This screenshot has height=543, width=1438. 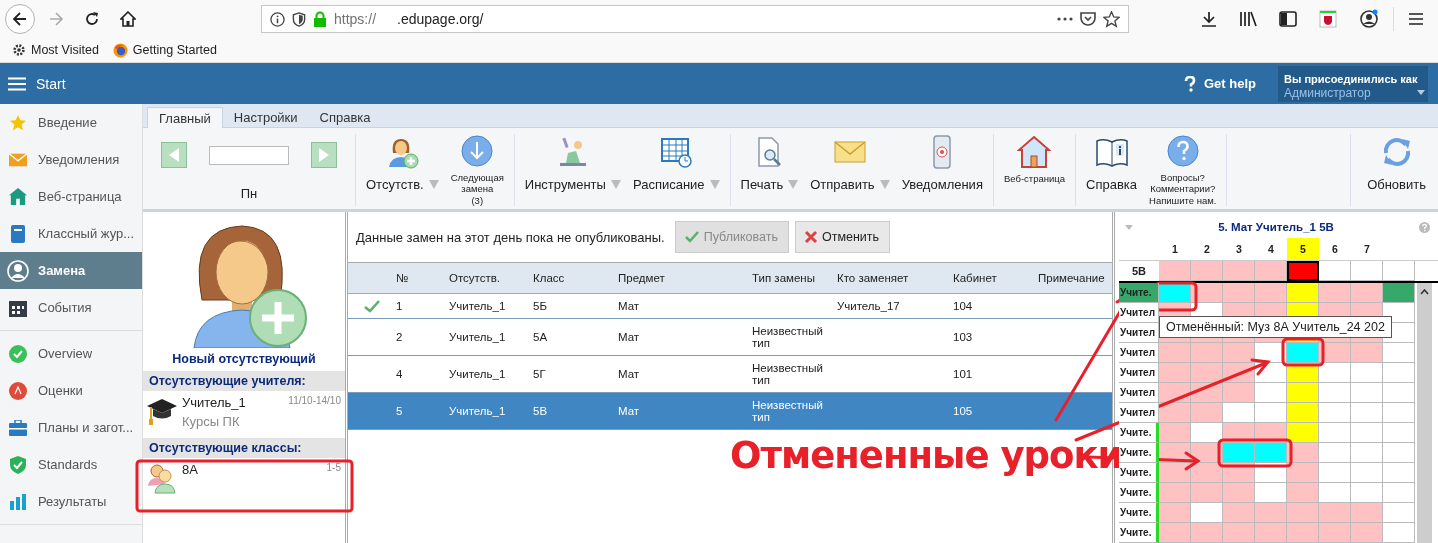 What do you see at coordinates (1111, 170) in the screenshot?
I see `toolbar-button: Справка` at bounding box center [1111, 170].